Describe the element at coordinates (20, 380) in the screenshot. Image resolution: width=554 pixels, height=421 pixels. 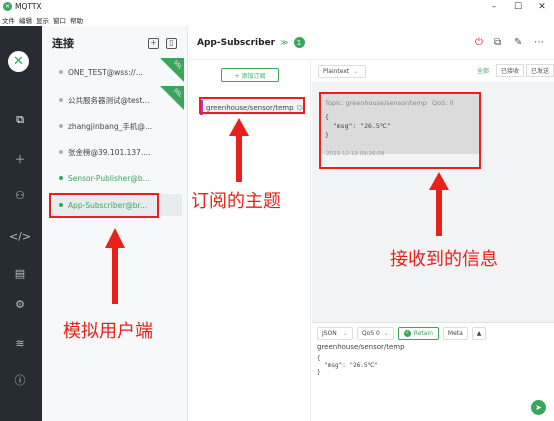
I see `info-icon: ⓘ` at that location.